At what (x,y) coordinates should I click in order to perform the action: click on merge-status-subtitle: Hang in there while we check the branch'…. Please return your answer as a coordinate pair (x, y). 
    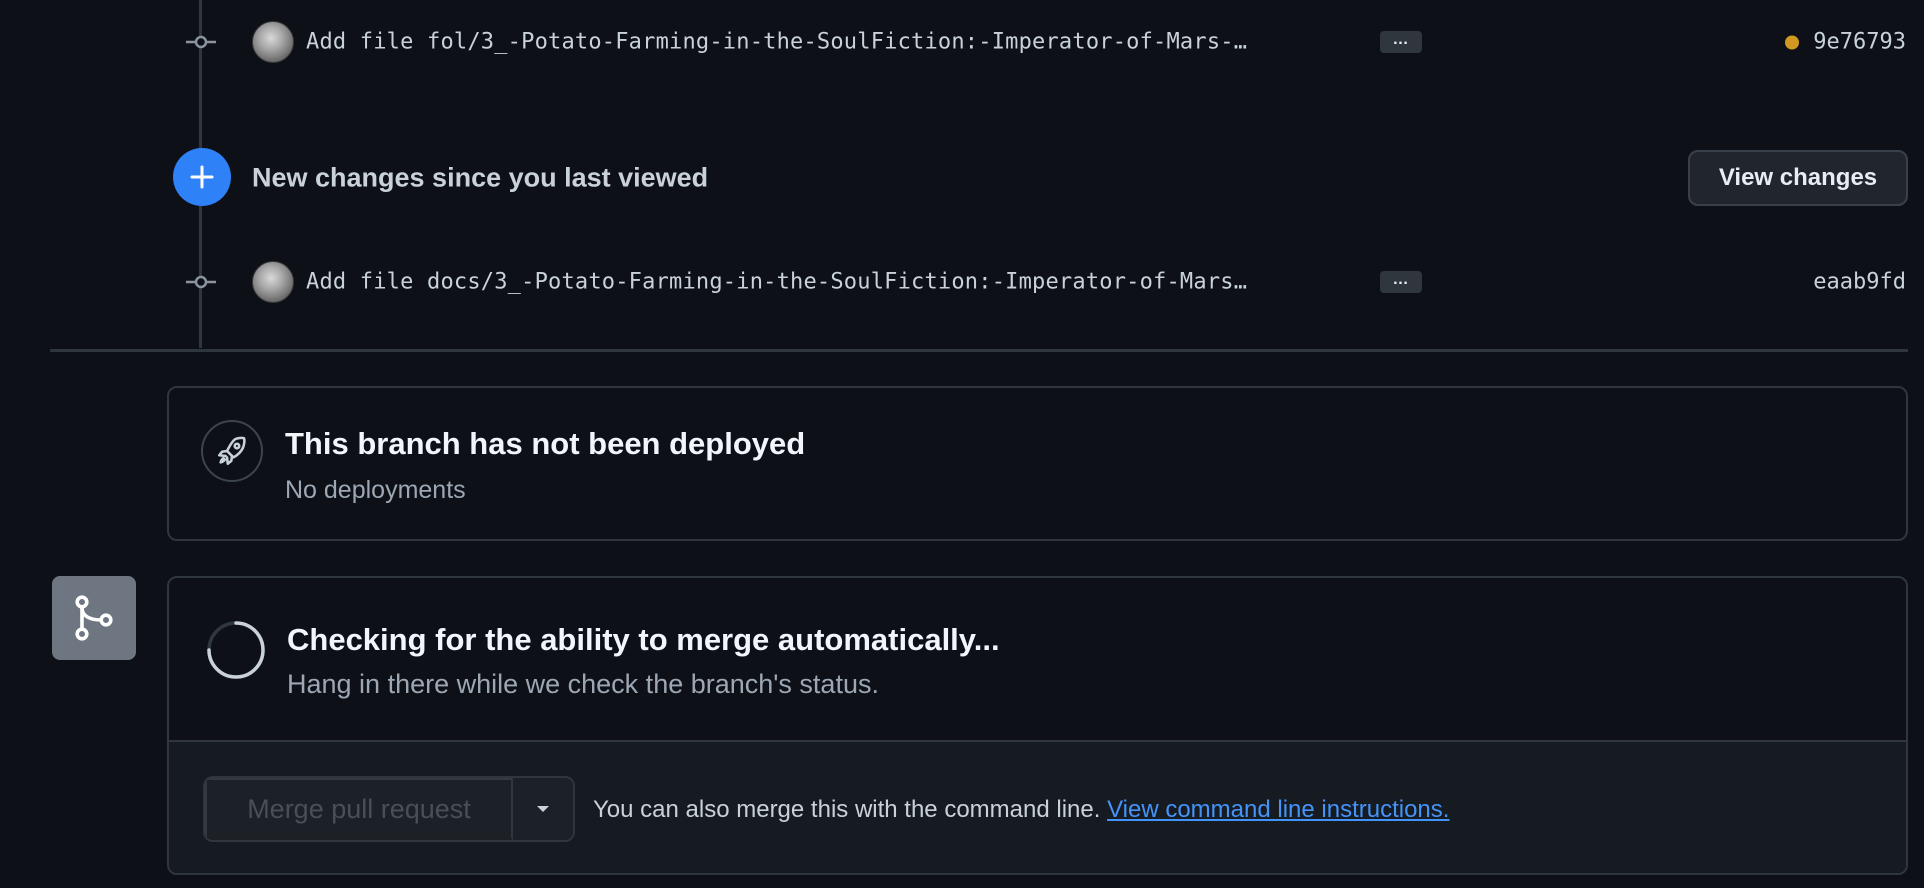
    Looking at the image, I should click on (583, 684).